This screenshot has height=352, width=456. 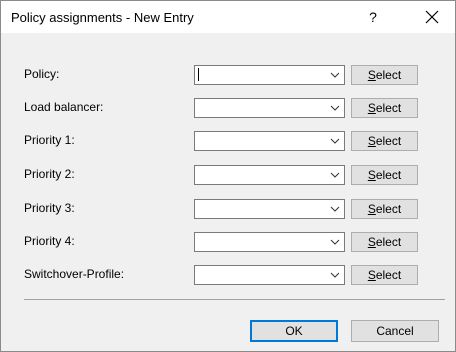 I want to click on load-balancer-value, so click(x=261, y=108).